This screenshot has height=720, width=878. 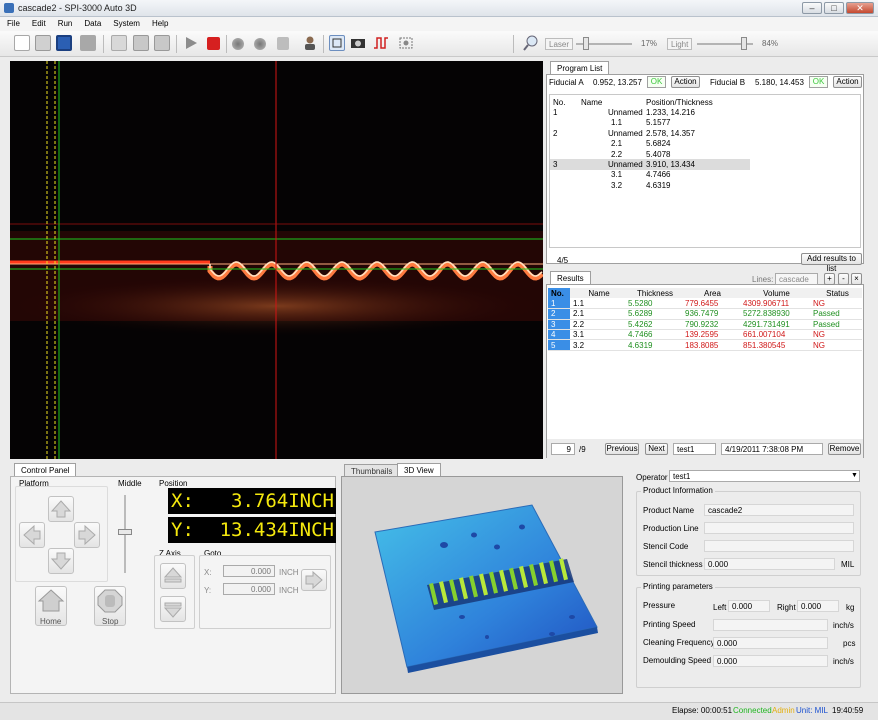 I want to click on menu-run: Run, so click(x=64, y=22).